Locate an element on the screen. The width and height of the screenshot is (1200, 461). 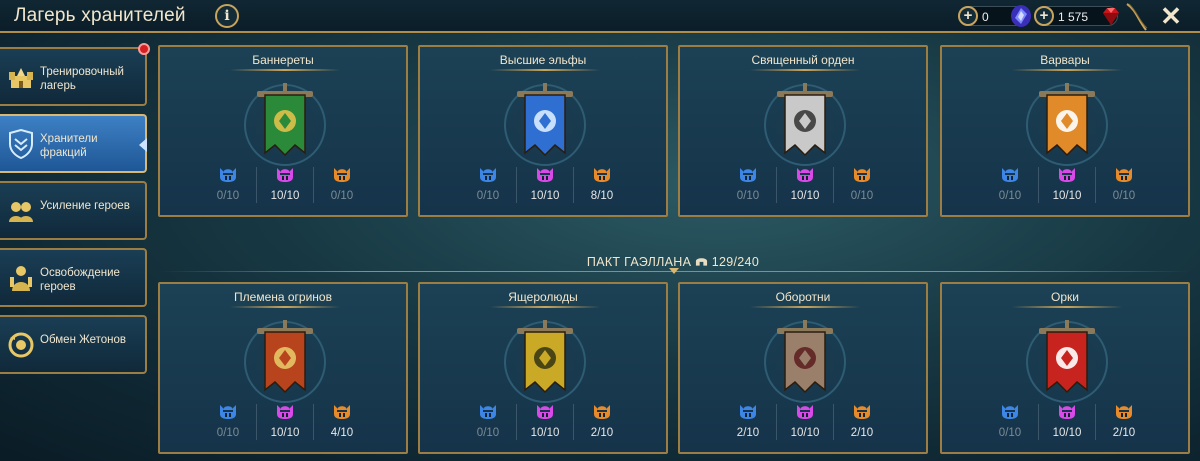
pact-value: 129/240 is located at coordinates (735, 262).